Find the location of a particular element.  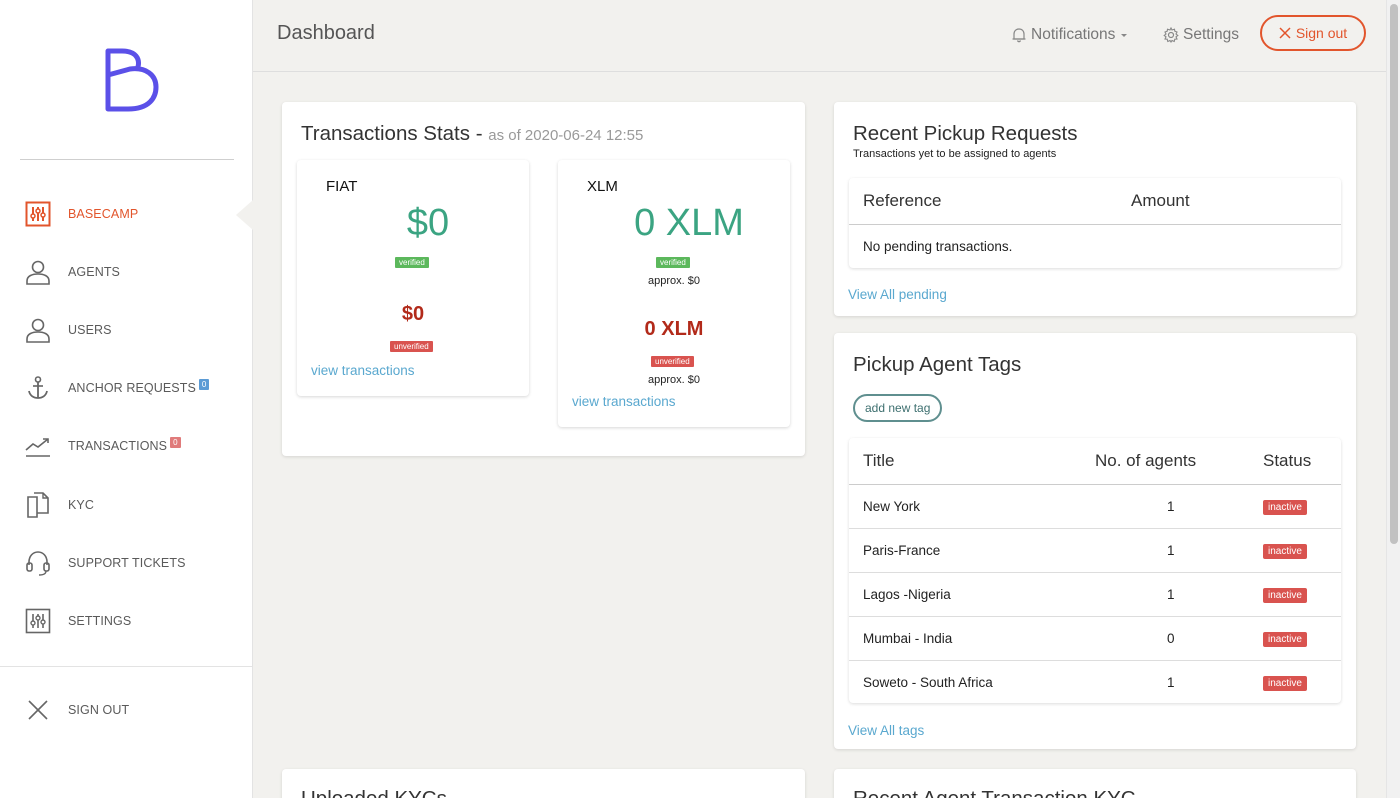

settings-link: Settings is located at coordinates (1201, 35).